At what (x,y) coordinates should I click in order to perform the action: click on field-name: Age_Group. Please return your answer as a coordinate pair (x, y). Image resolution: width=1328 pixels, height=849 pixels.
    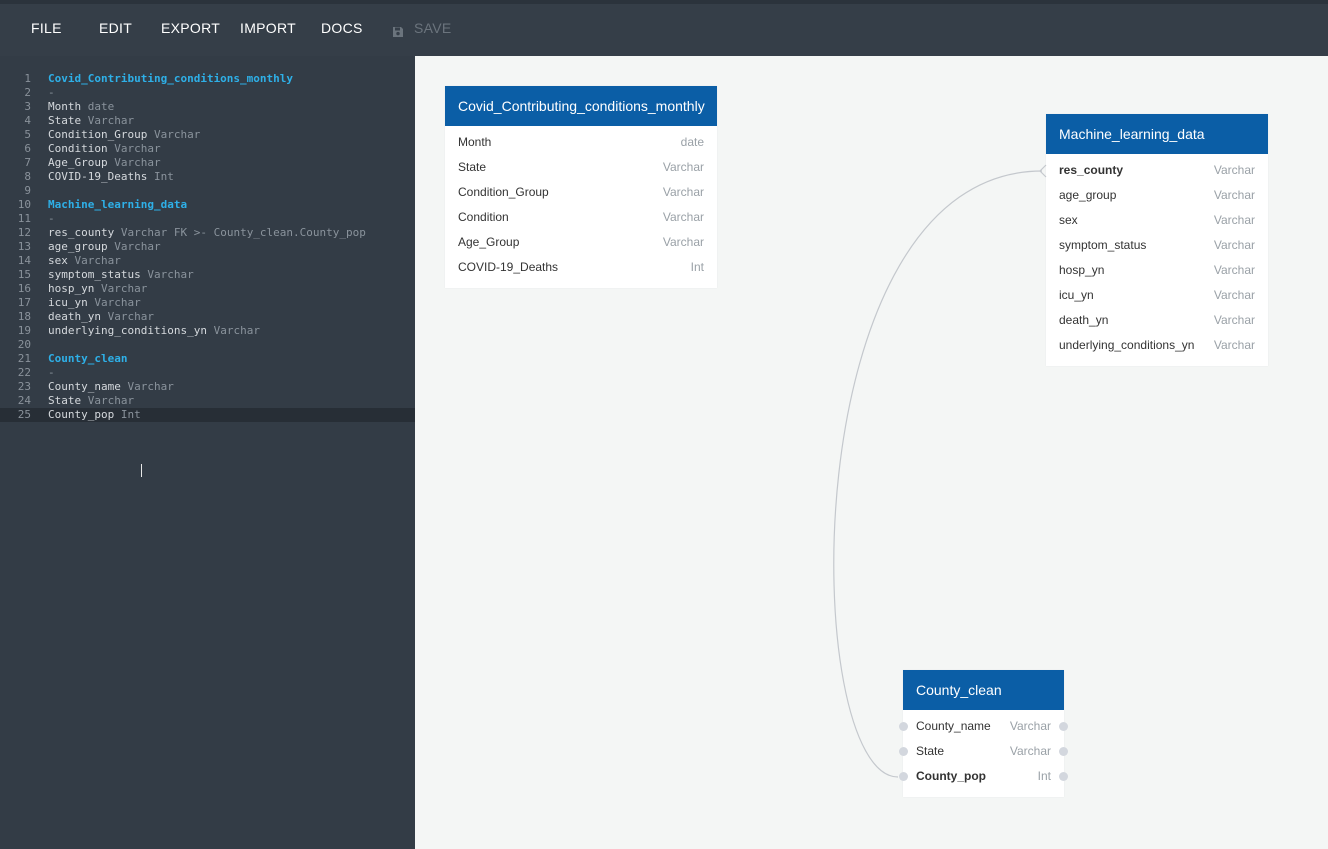
    Looking at the image, I should click on (489, 242).